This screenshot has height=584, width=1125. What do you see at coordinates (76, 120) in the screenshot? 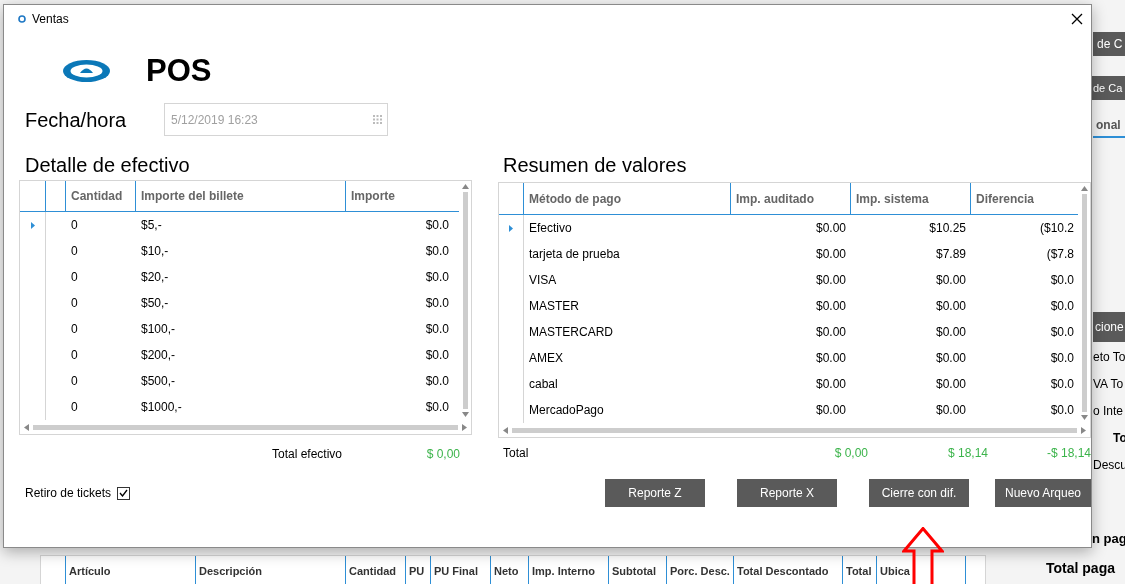
I see `date-label: Fecha/hora` at bounding box center [76, 120].